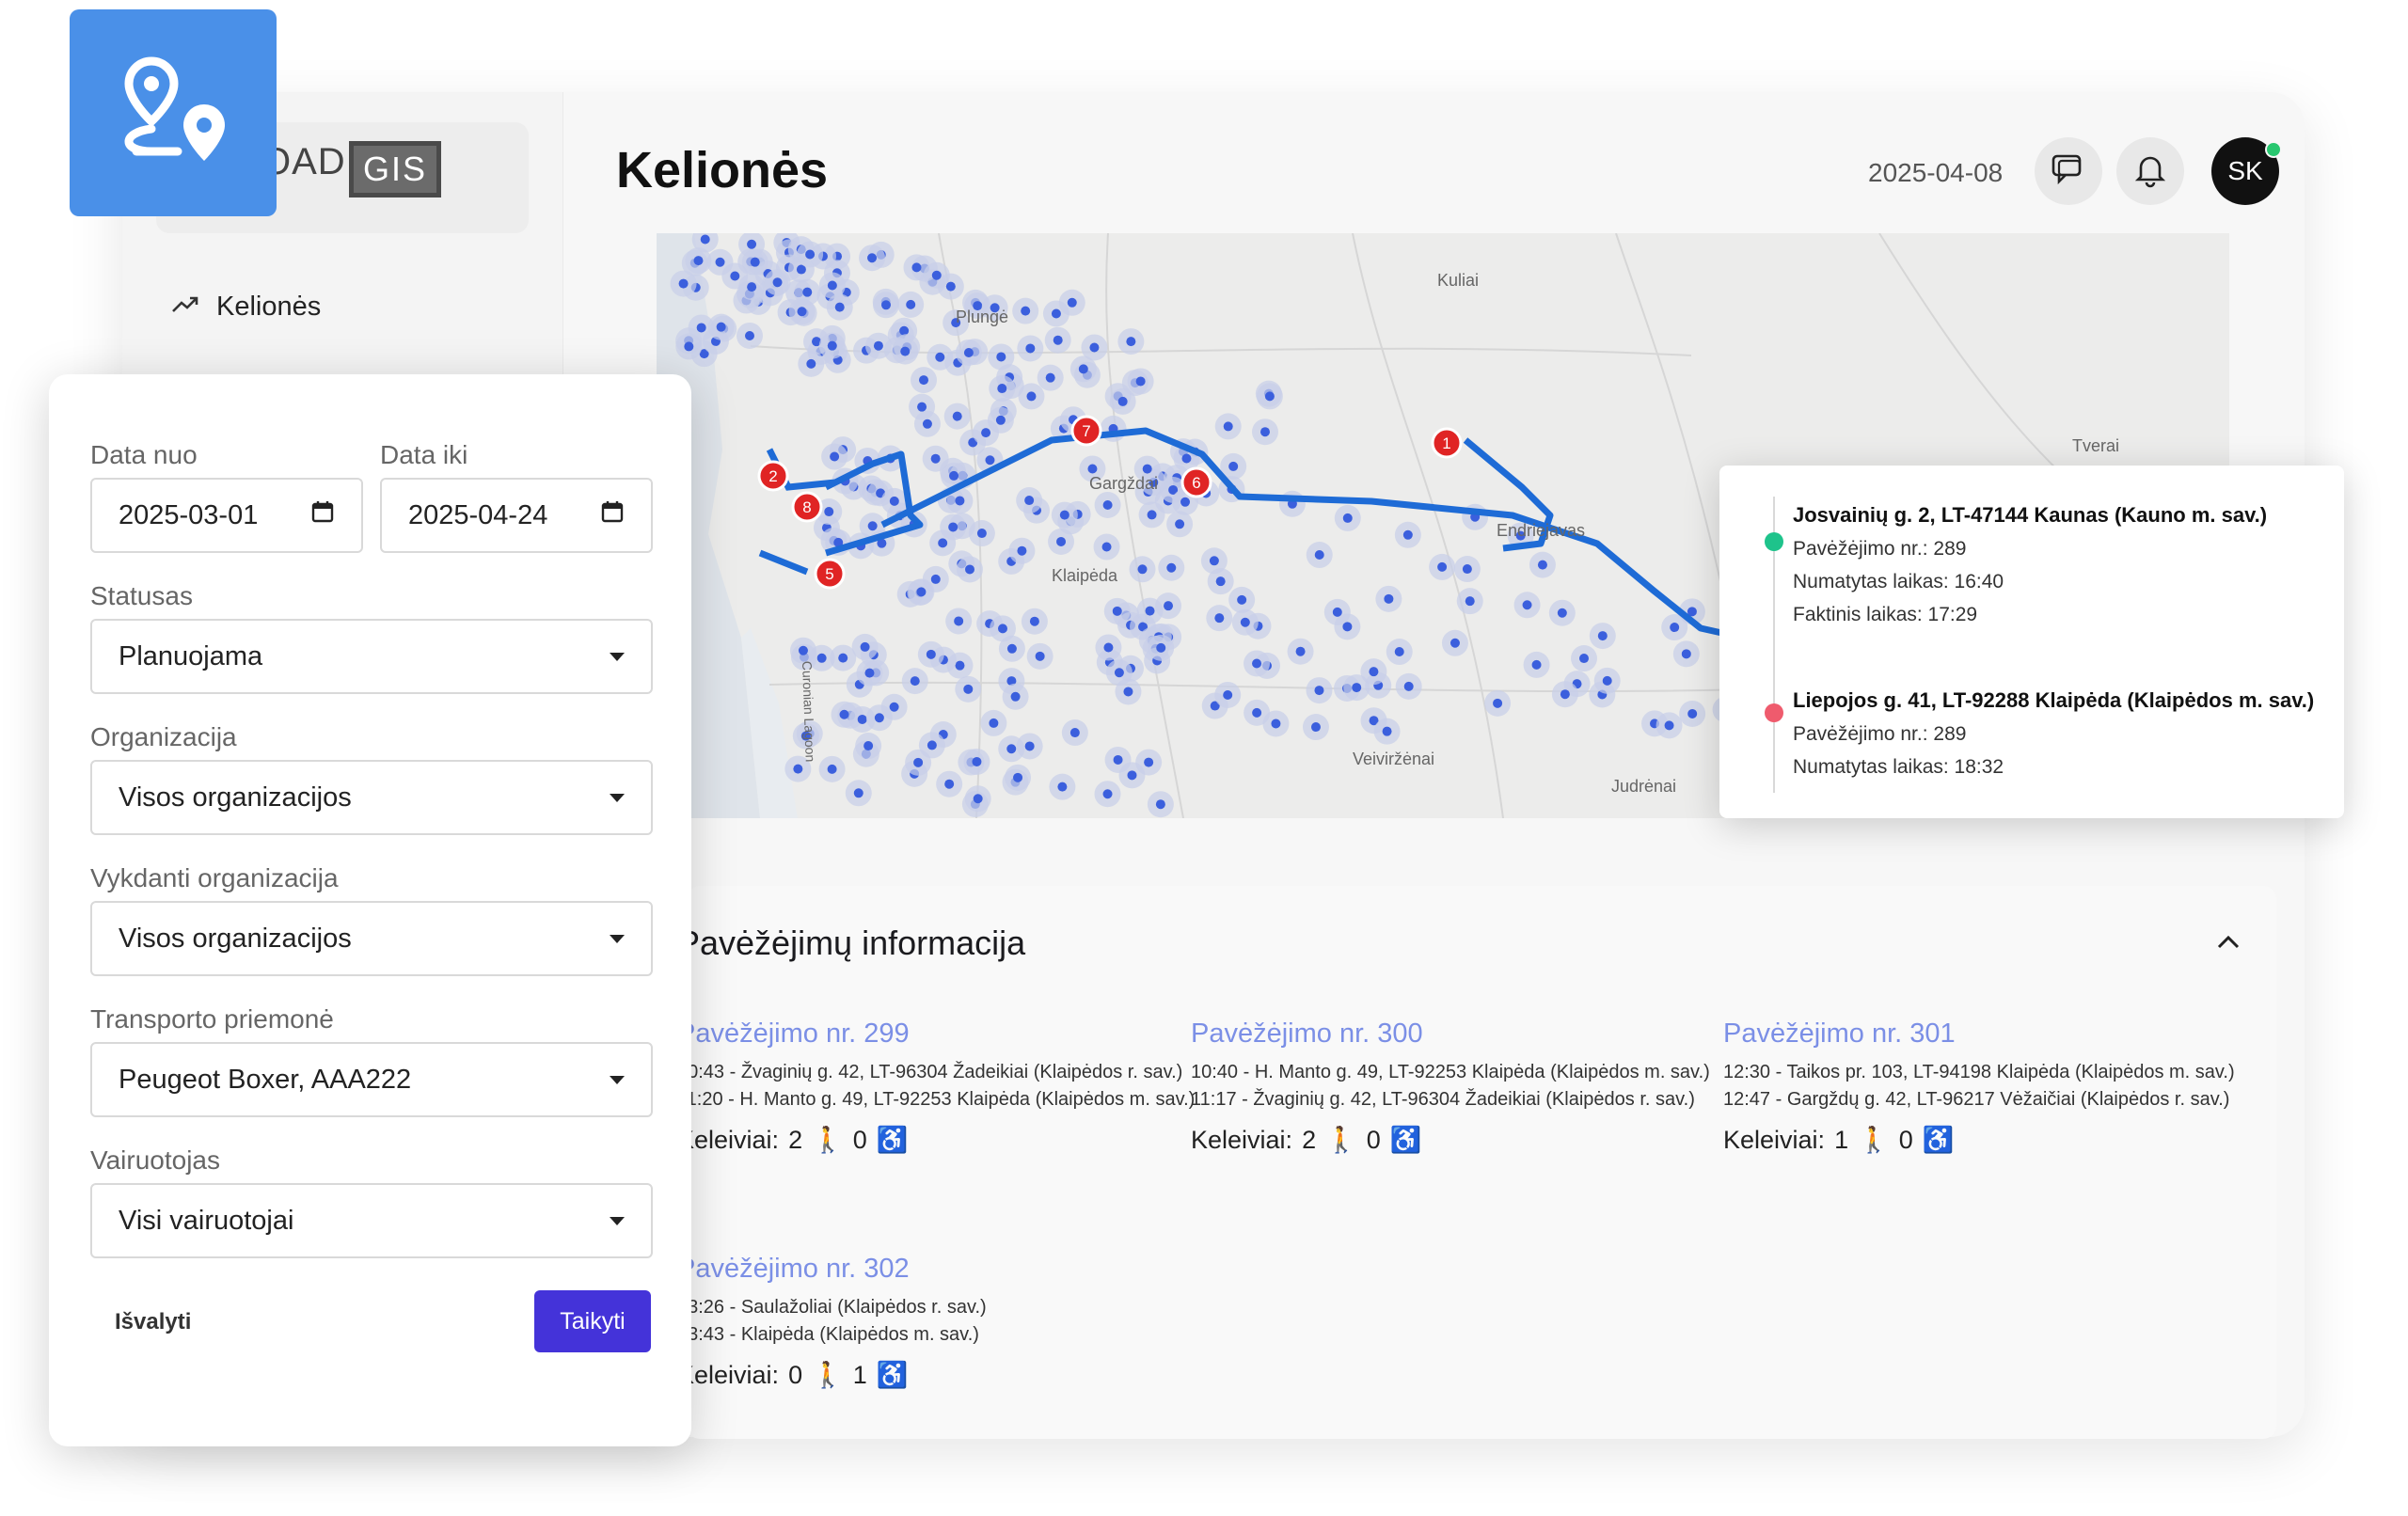  I want to click on clear-filters-button: Išvalyti, so click(153, 1322).